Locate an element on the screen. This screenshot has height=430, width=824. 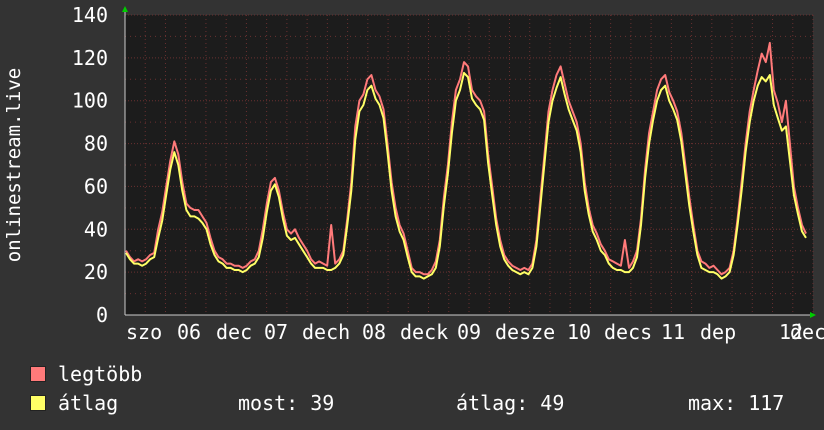
x-tick-label: 10 is located at coordinates (579, 332).